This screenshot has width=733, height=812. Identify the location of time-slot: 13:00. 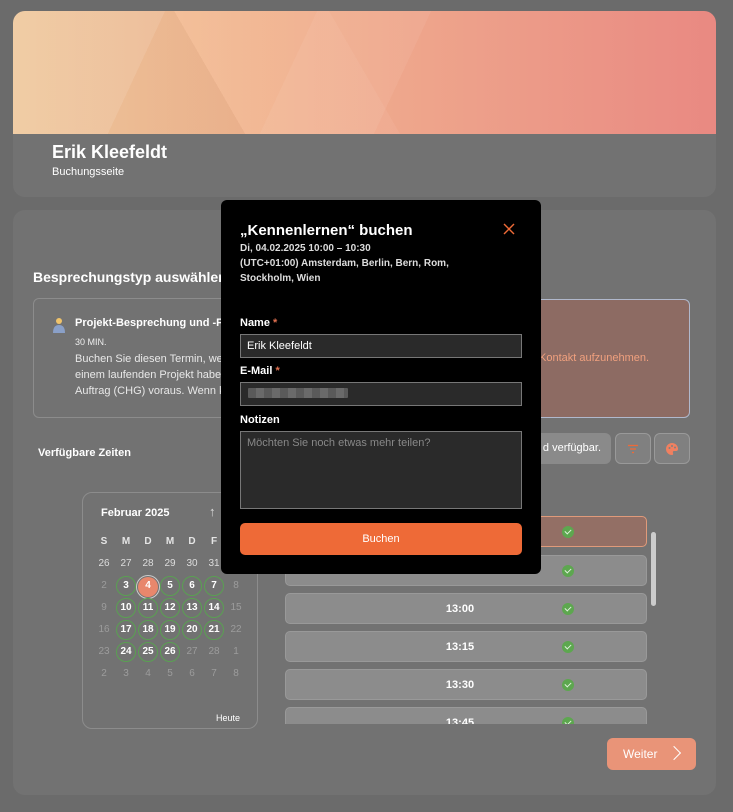
(466, 608).